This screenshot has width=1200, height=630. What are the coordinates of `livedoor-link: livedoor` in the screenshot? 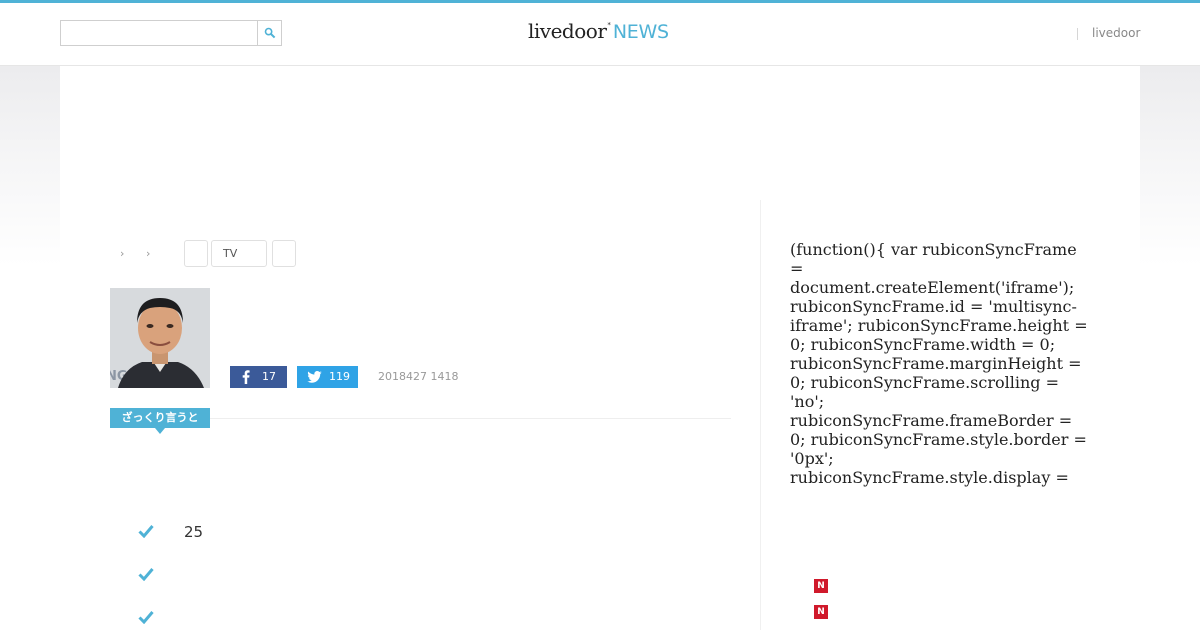 It's located at (1116, 33).